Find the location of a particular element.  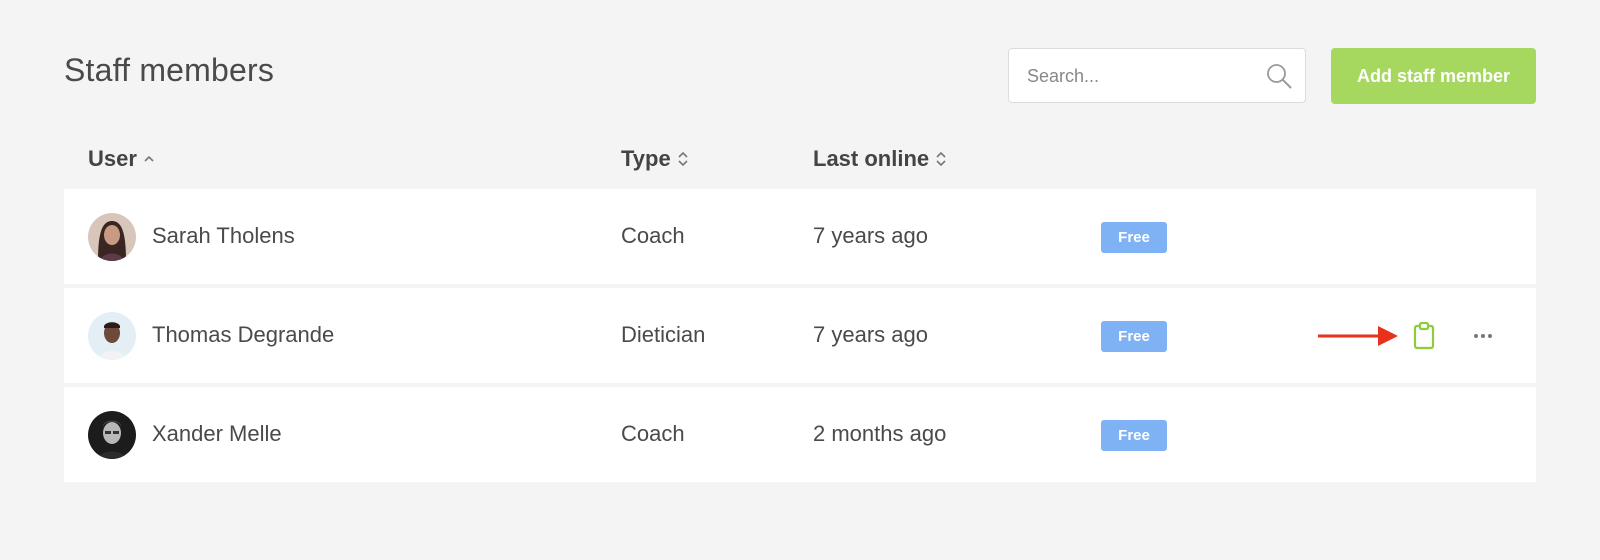

clipboard-icon is located at coordinates (1424, 336).